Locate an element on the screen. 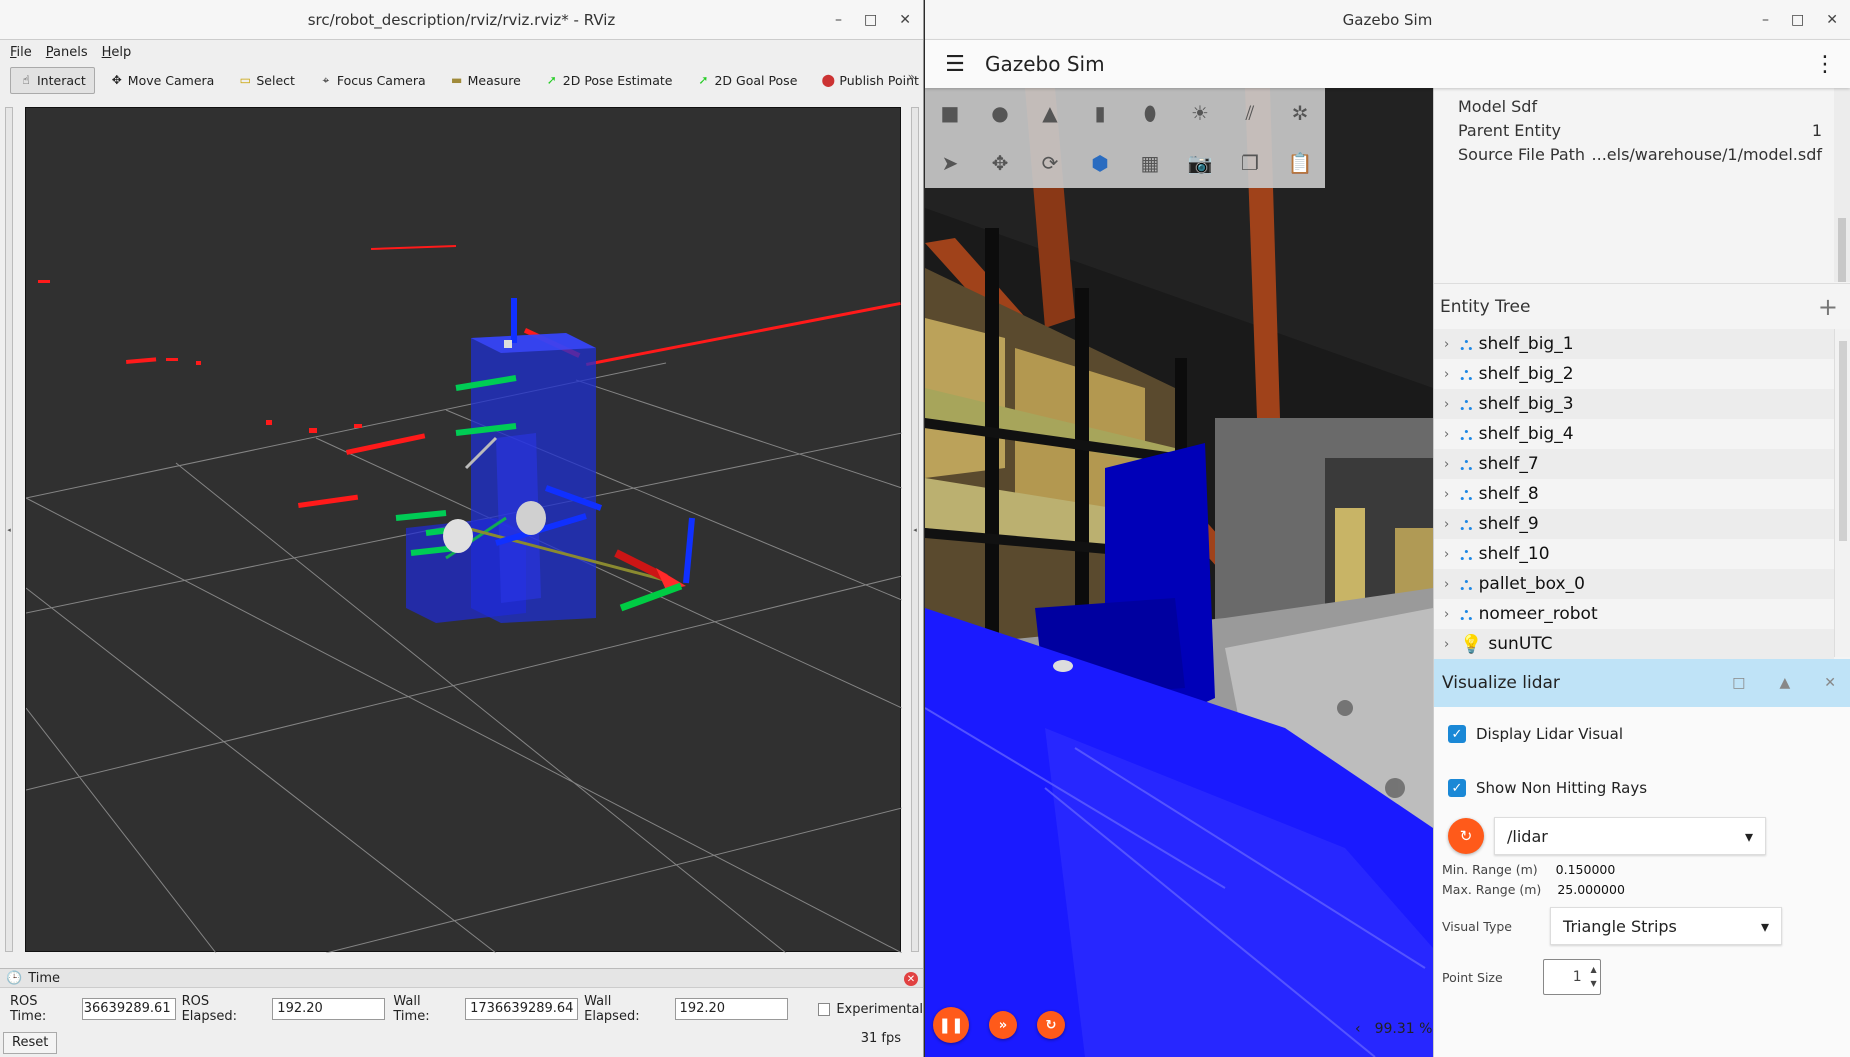 The height and width of the screenshot is (1057, 1850). wall-time-field: 1736639289.64 is located at coordinates (522, 1009).